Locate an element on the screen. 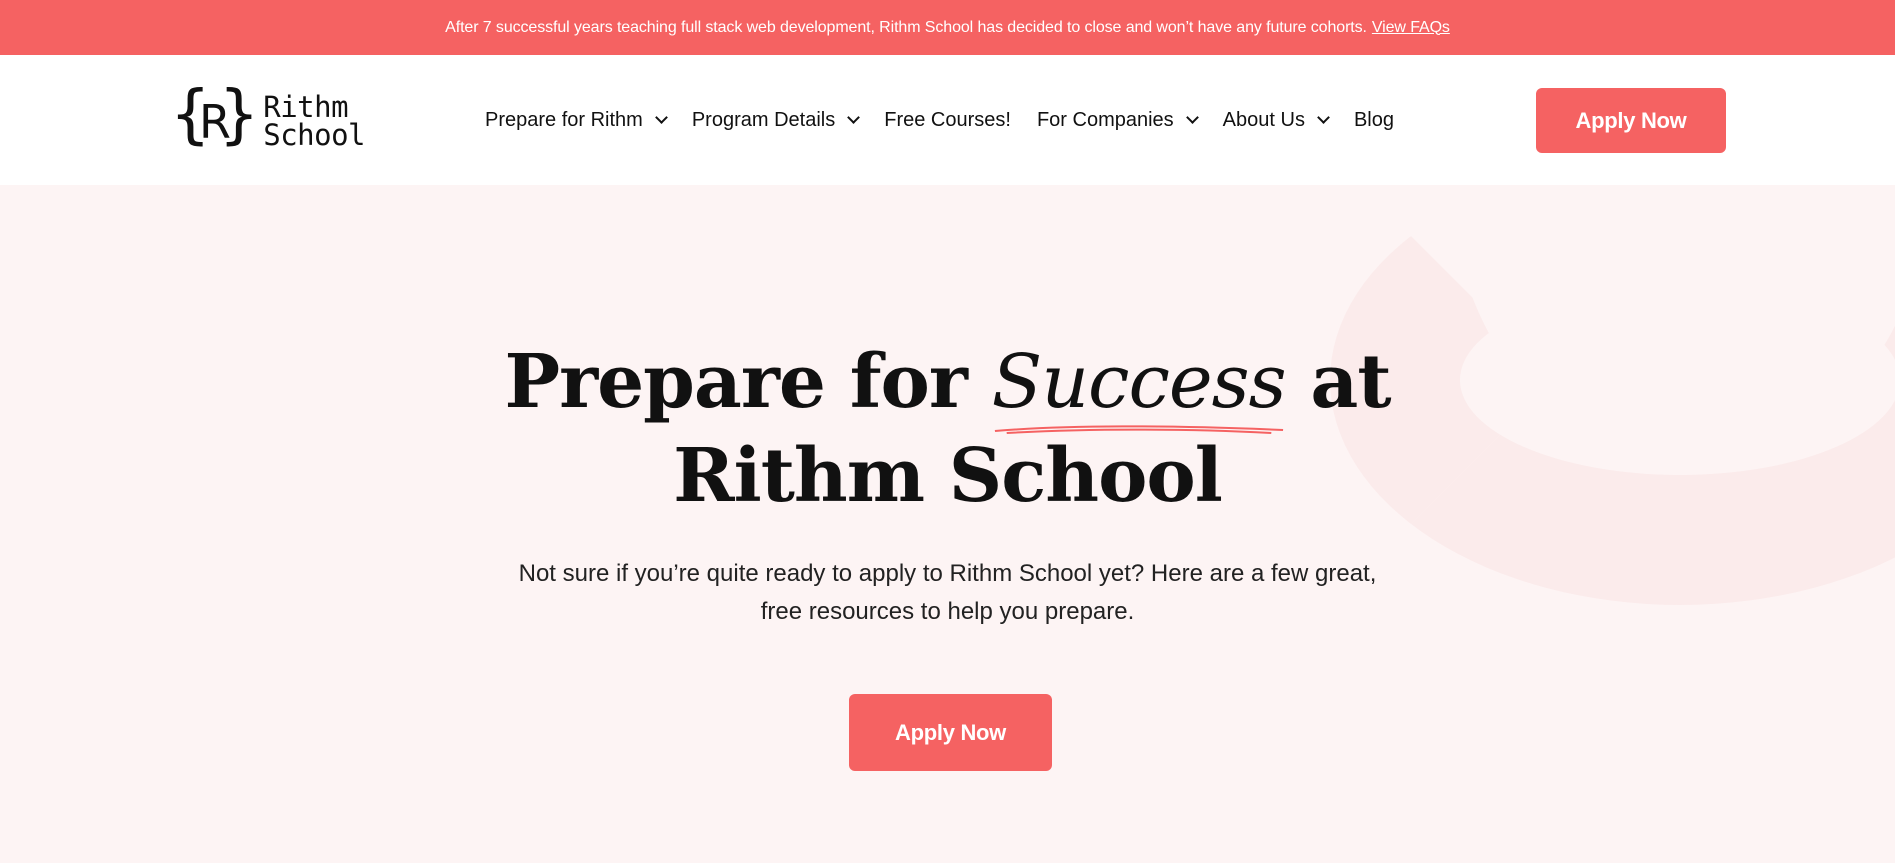 The height and width of the screenshot is (863, 1895). view-faqs-link: View FAQs is located at coordinates (1411, 28).